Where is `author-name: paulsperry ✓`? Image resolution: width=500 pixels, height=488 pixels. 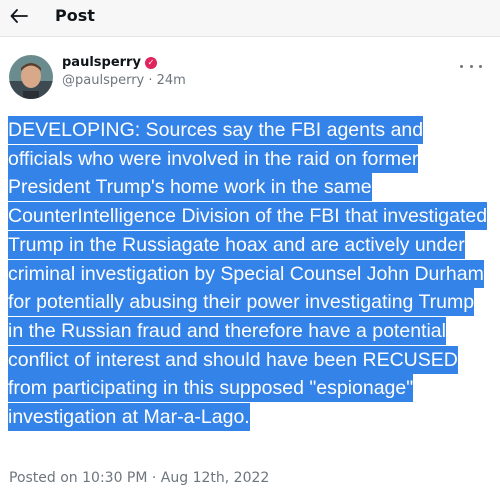
author-name: paulsperry ✓ is located at coordinates (109, 62).